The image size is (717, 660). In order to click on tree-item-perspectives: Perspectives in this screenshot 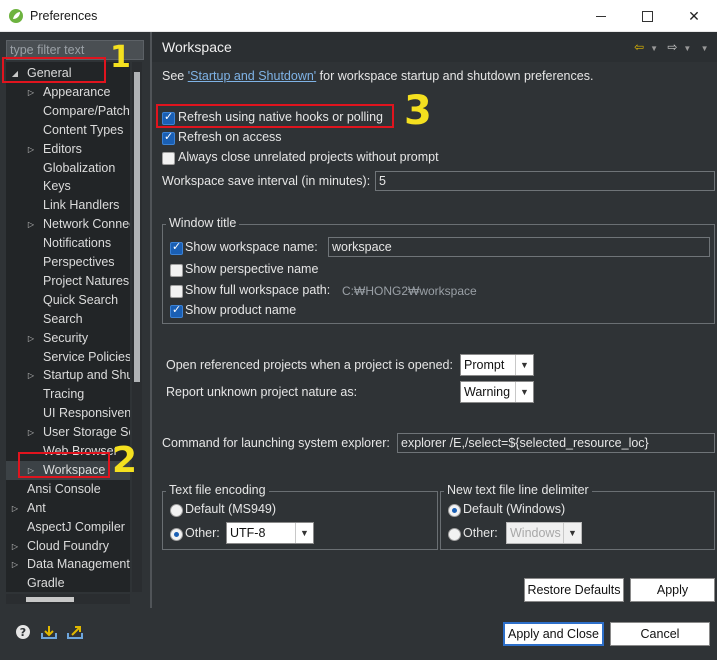, I will do `click(68, 262)`.